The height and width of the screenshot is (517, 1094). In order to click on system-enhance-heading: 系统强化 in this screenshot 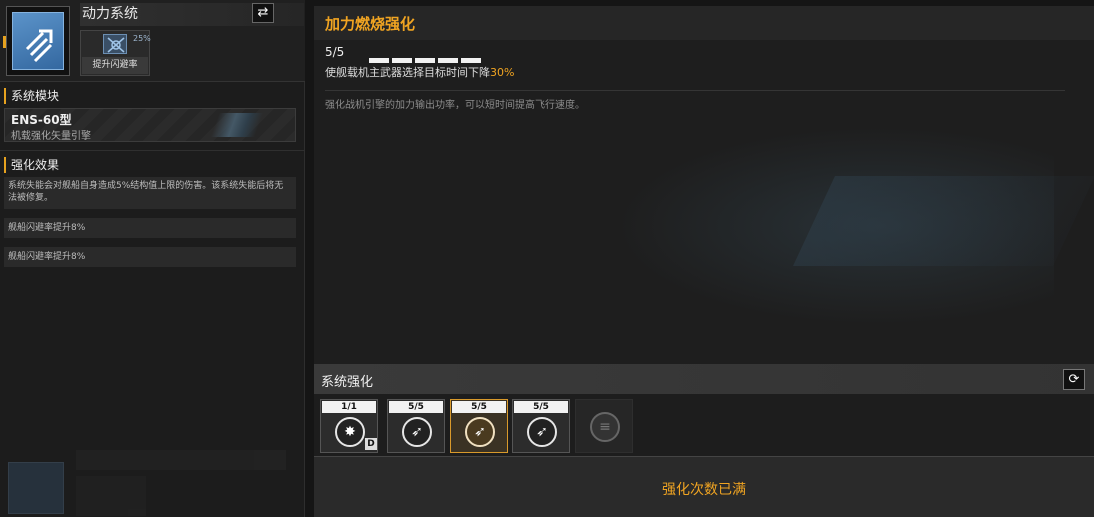, I will do `click(347, 382)`.